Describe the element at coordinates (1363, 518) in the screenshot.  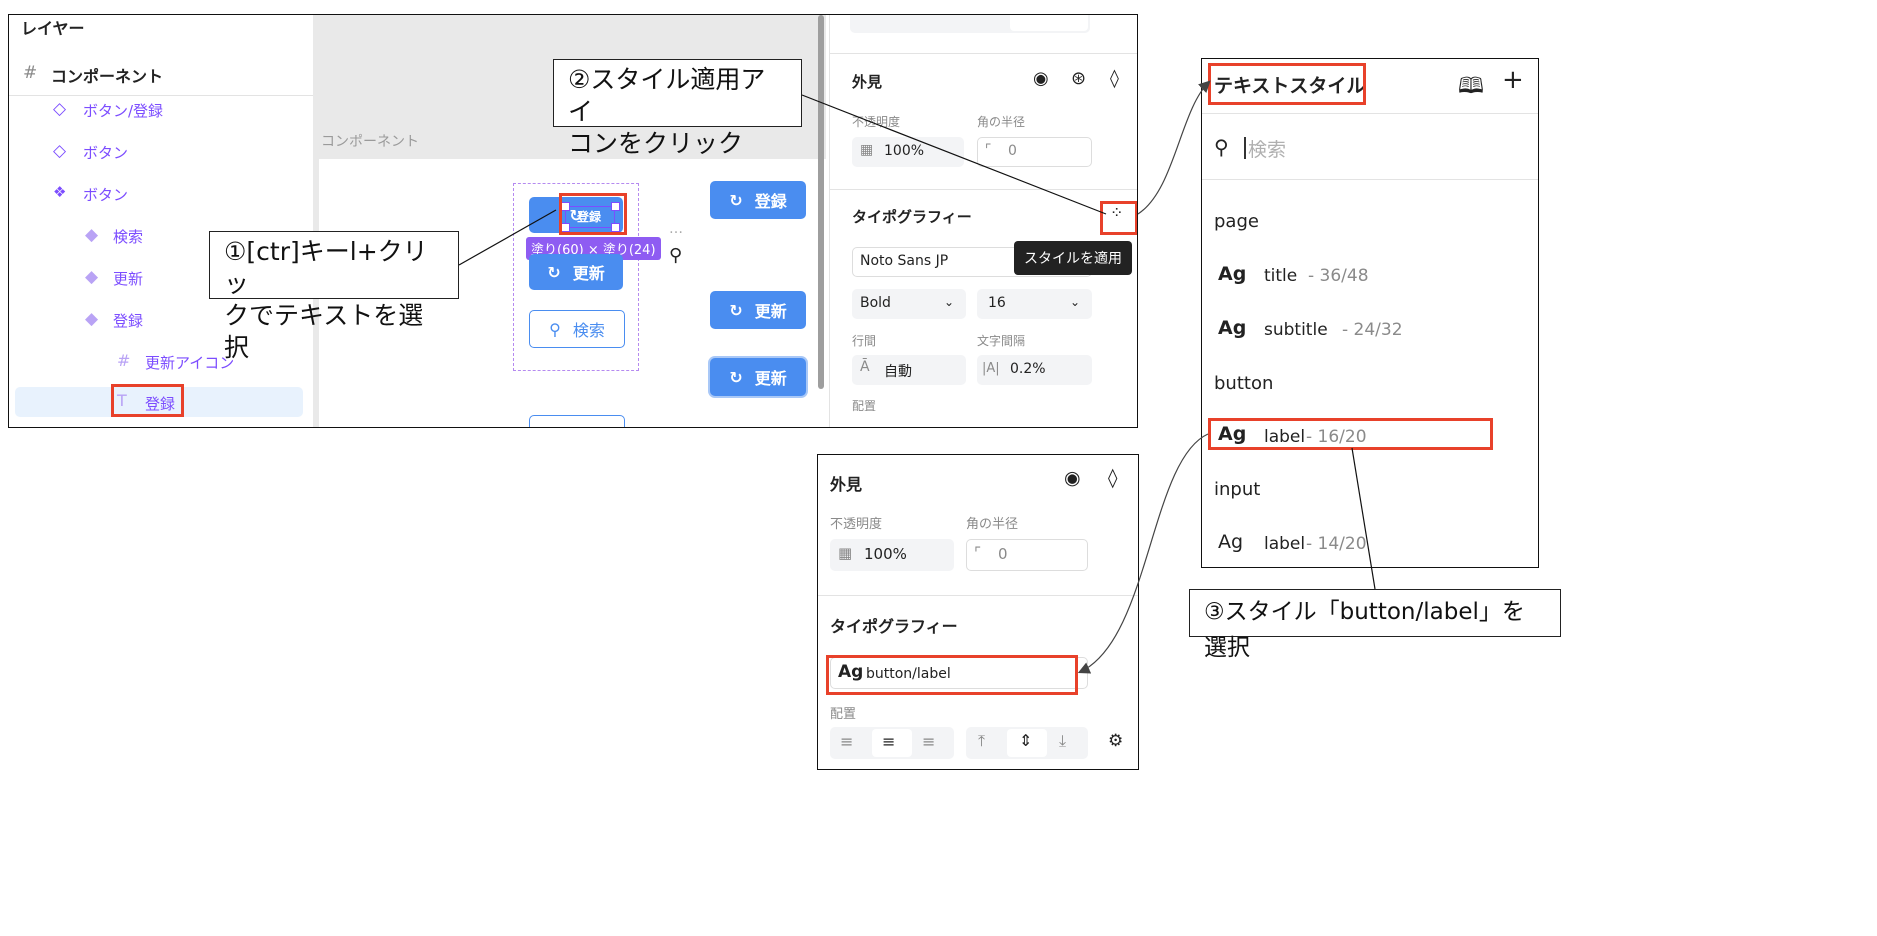
I see `step3-leader-line` at that location.